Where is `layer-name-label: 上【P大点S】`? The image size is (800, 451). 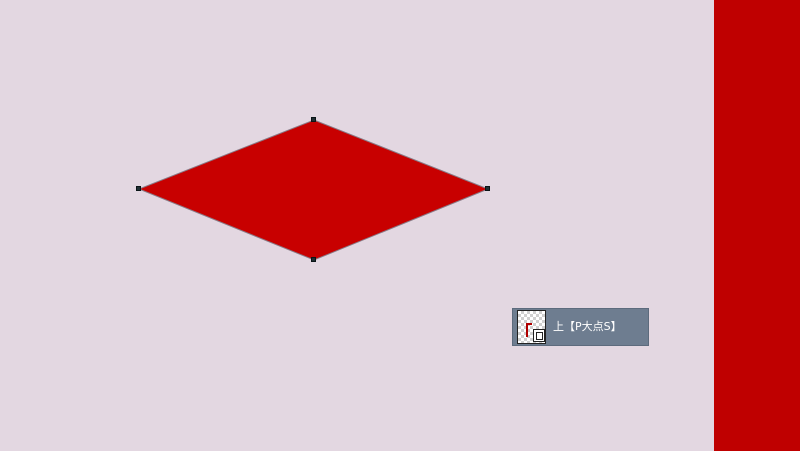 layer-name-label: 上【P大点S】 is located at coordinates (587, 326).